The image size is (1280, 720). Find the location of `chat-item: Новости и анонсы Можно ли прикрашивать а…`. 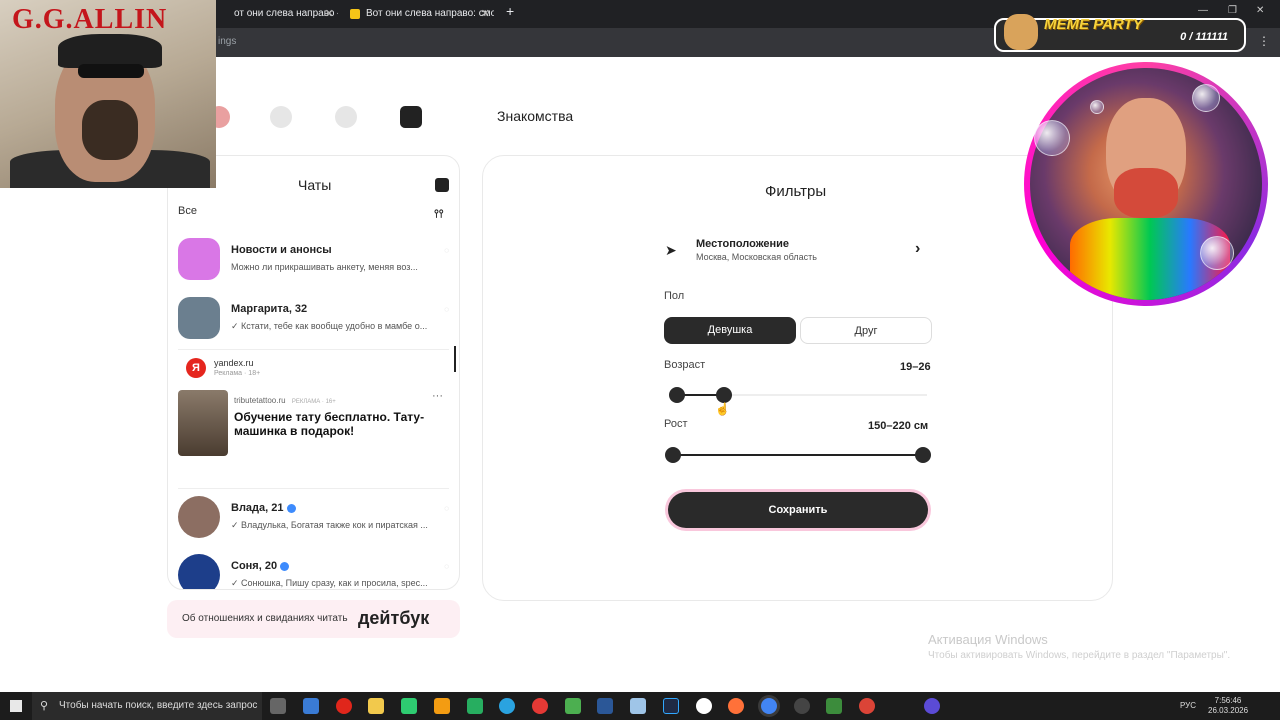

chat-item: Новости и анонсы Можно ли прикрашивать а… is located at coordinates (315, 261).